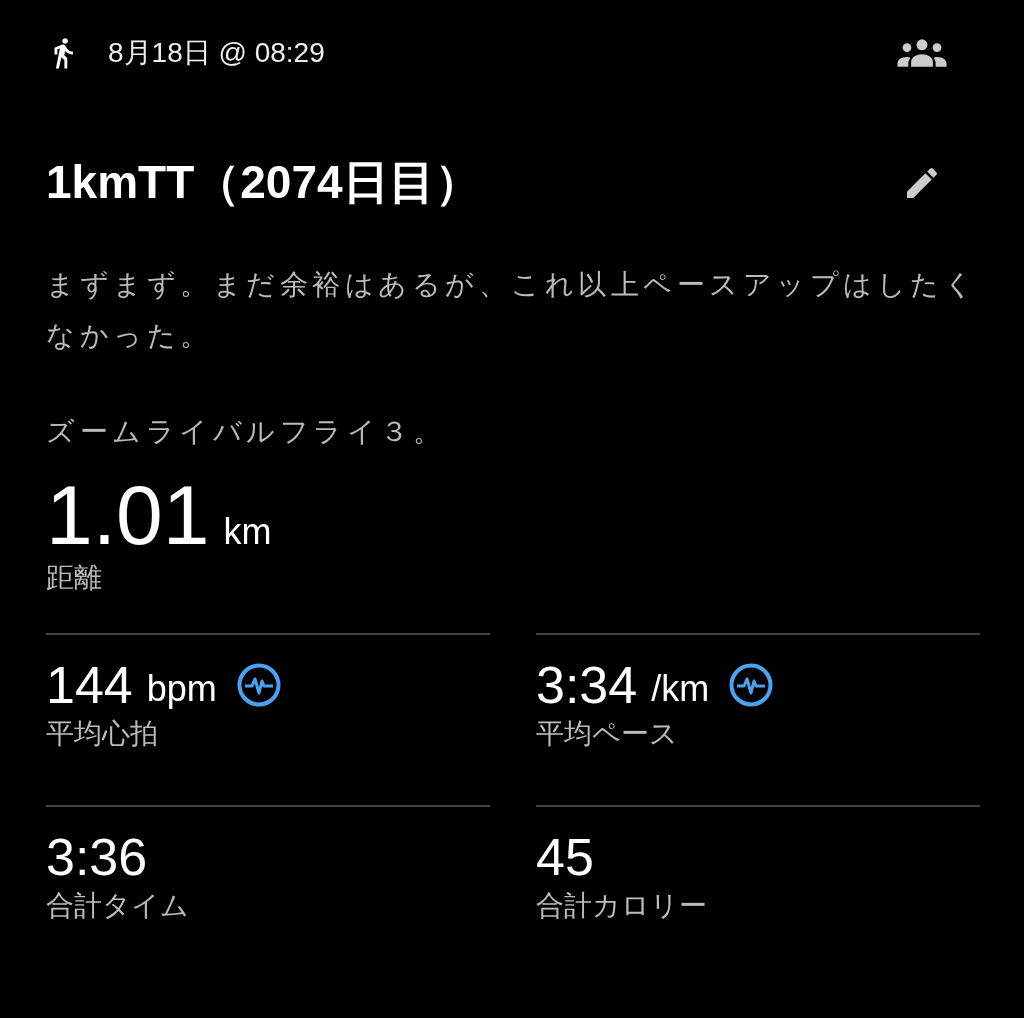 The width and height of the screenshot is (1024, 1018). What do you see at coordinates (565, 857) in the screenshot?
I see `stat-value: 45` at bounding box center [565, 857].